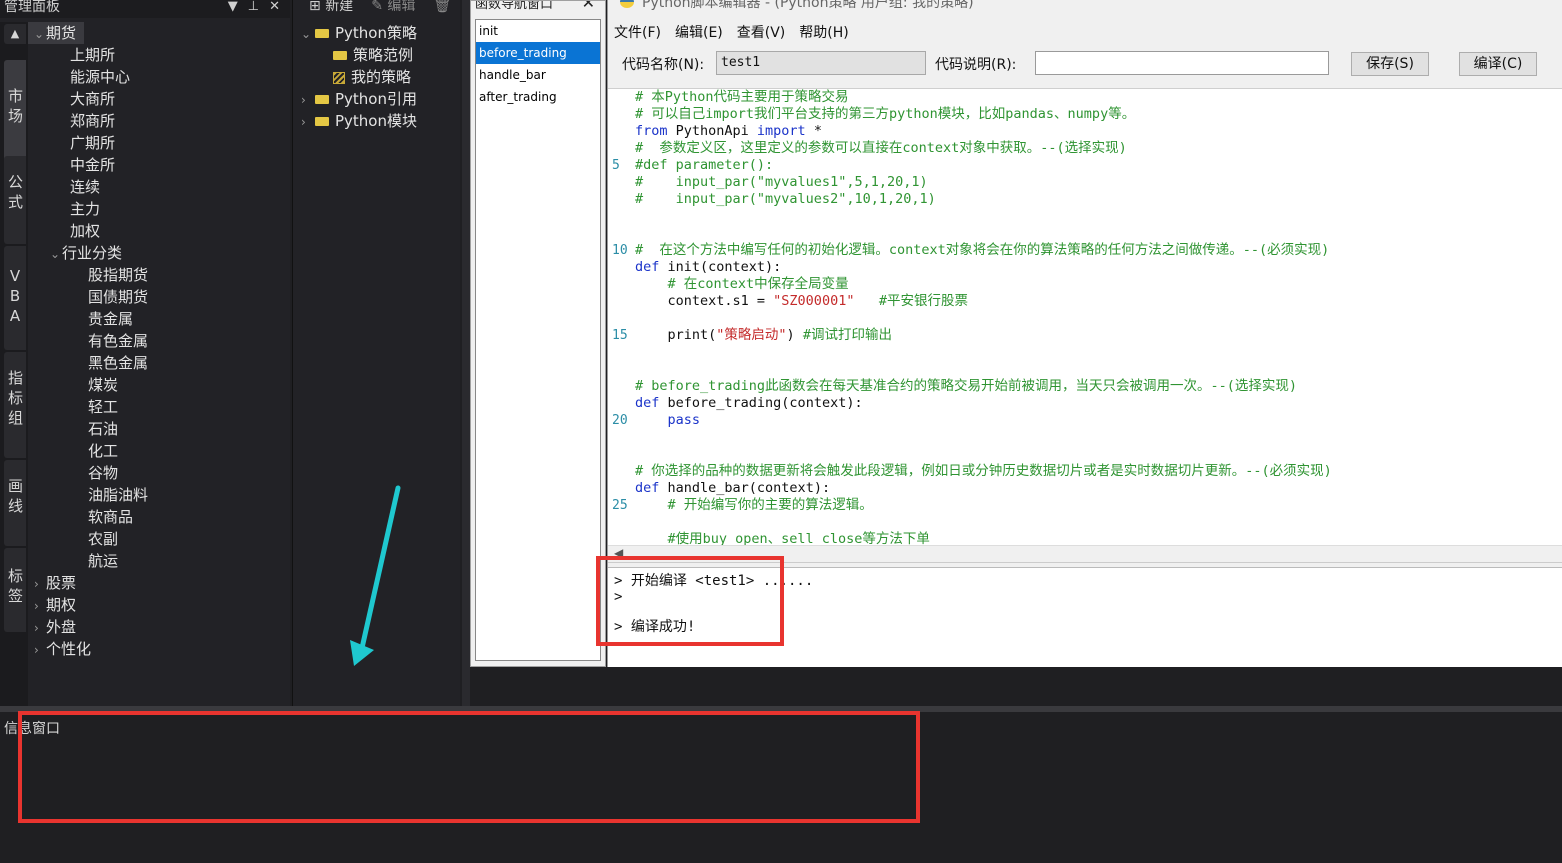 The height and width of the screenshot is (863, 1562). Describe the element at coordinates (699, 32) in the screenshot. I see `menu-edit: 编辑(E)` at that location.